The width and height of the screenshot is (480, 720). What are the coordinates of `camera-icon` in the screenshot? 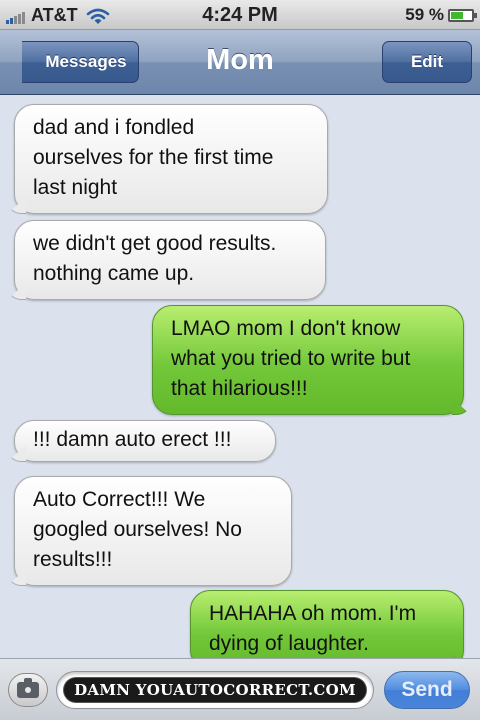 It's located at (28, 688).